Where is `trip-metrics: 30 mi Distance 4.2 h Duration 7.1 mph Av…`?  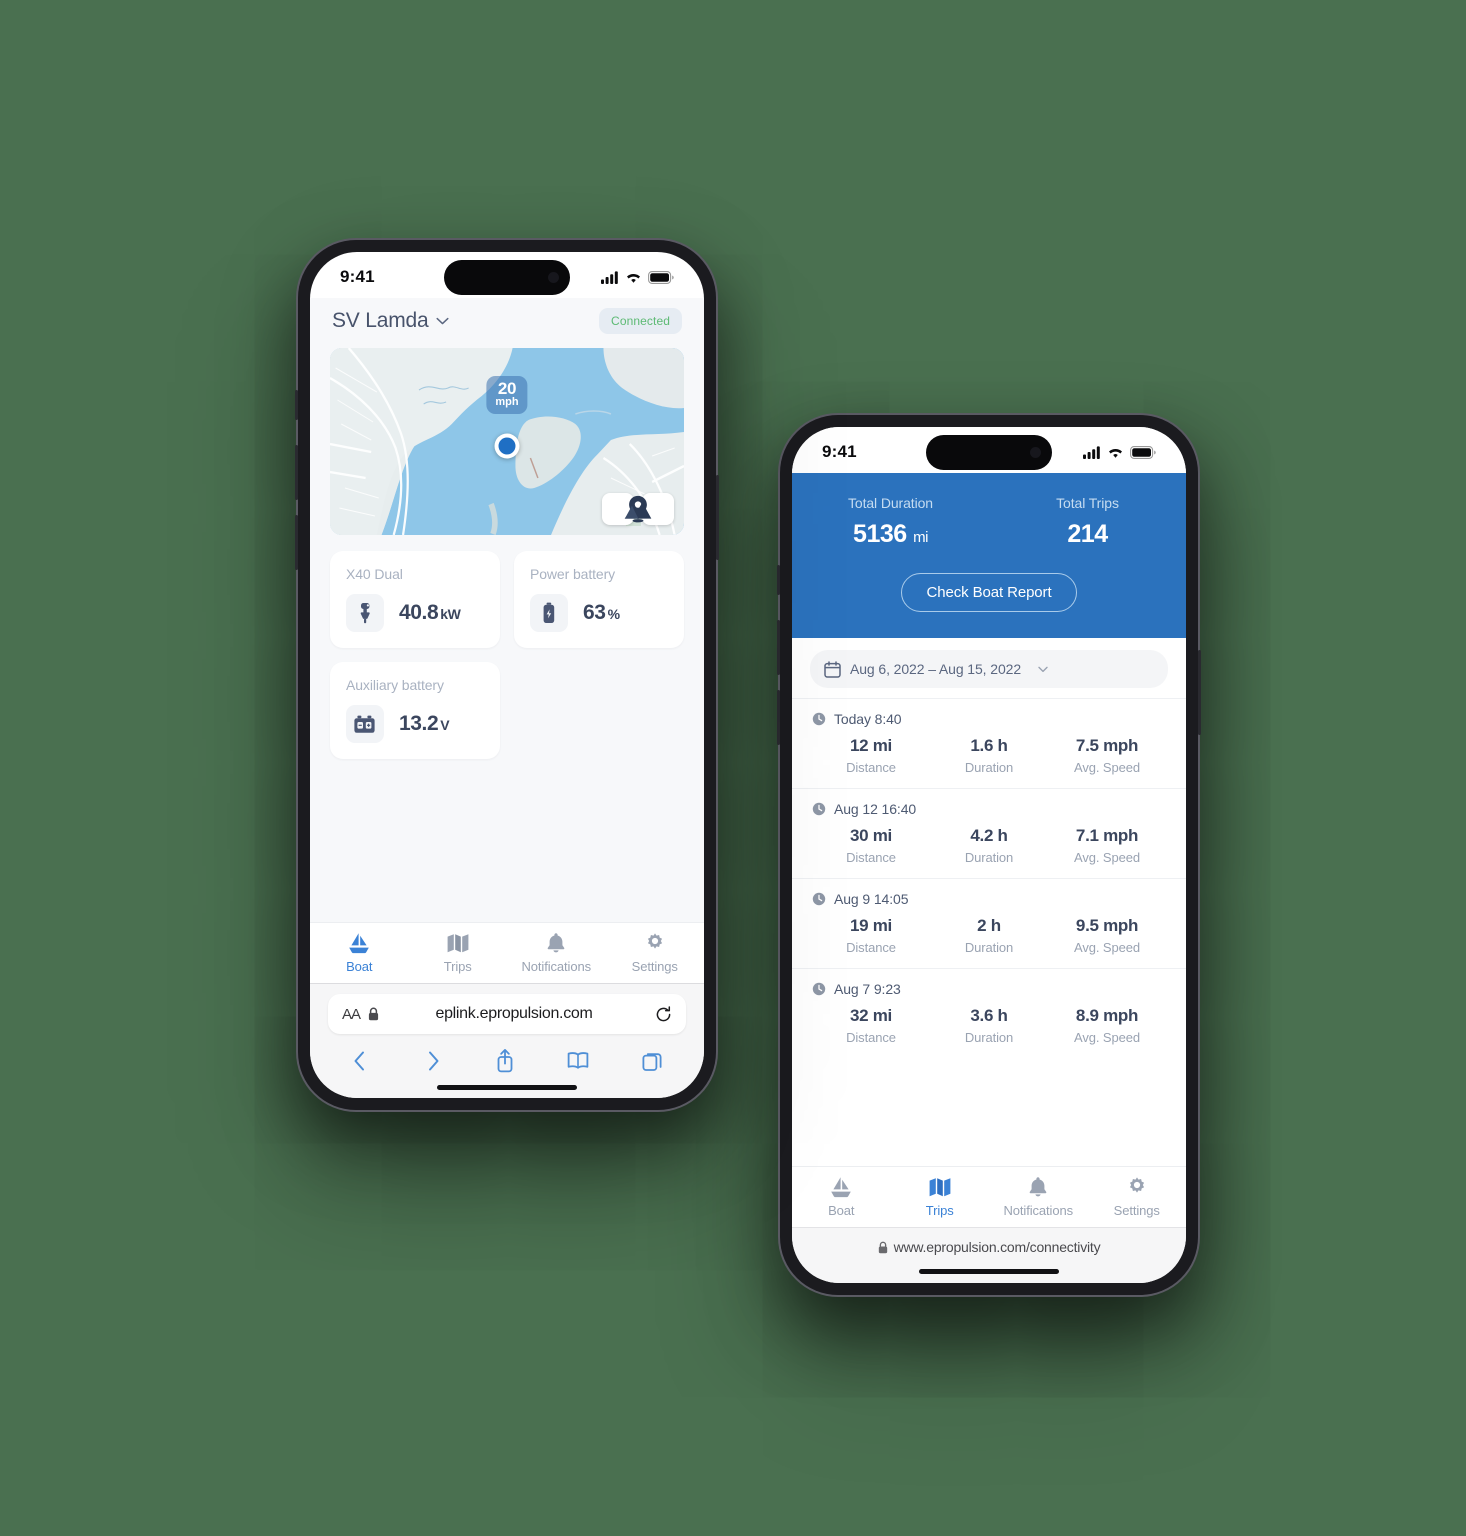 trip-metrics: 30 mi Distance 4.2 h Duration 7.1 mph Av… is located at coordinates (989, 845).